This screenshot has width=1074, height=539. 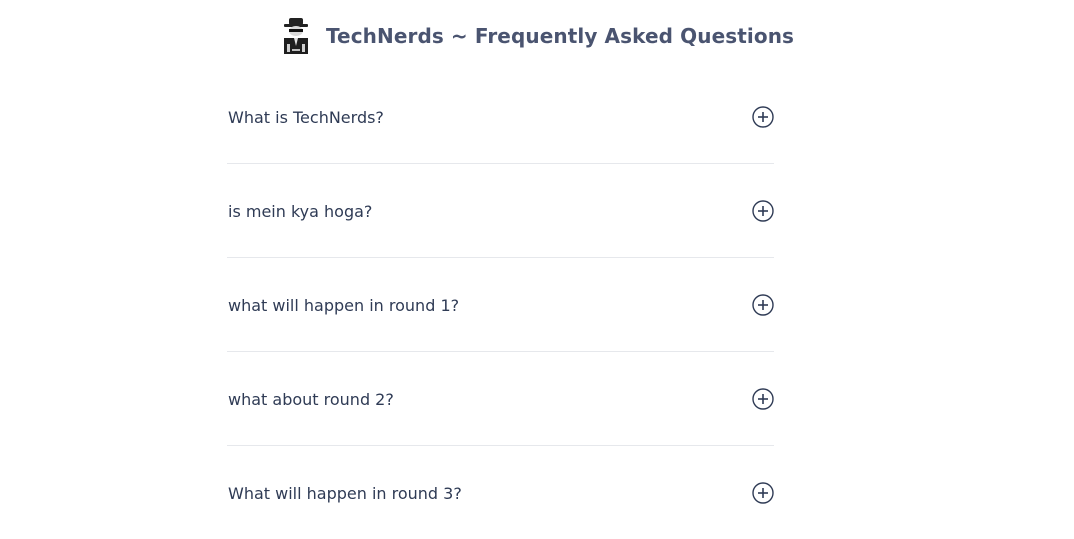 What do you see at coordinates (344, 305) in the screenshot?
I see `faq-question: what will happen in round 1?` at bounding box center [344, 305].